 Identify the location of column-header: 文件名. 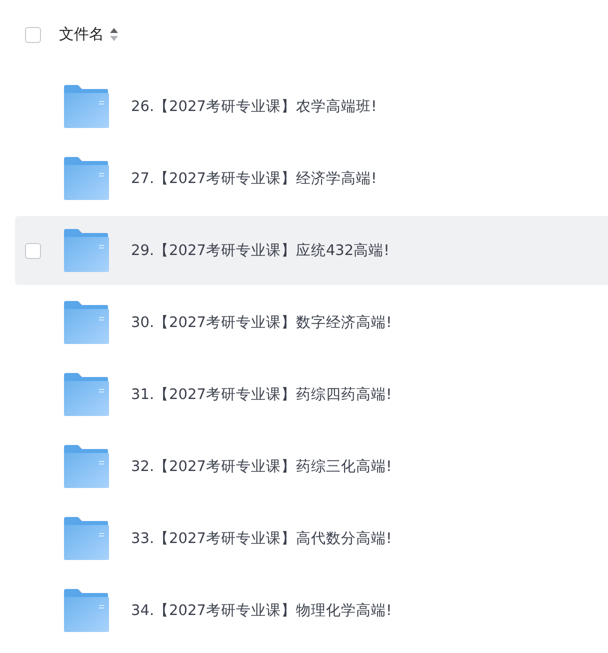
(81, 34).